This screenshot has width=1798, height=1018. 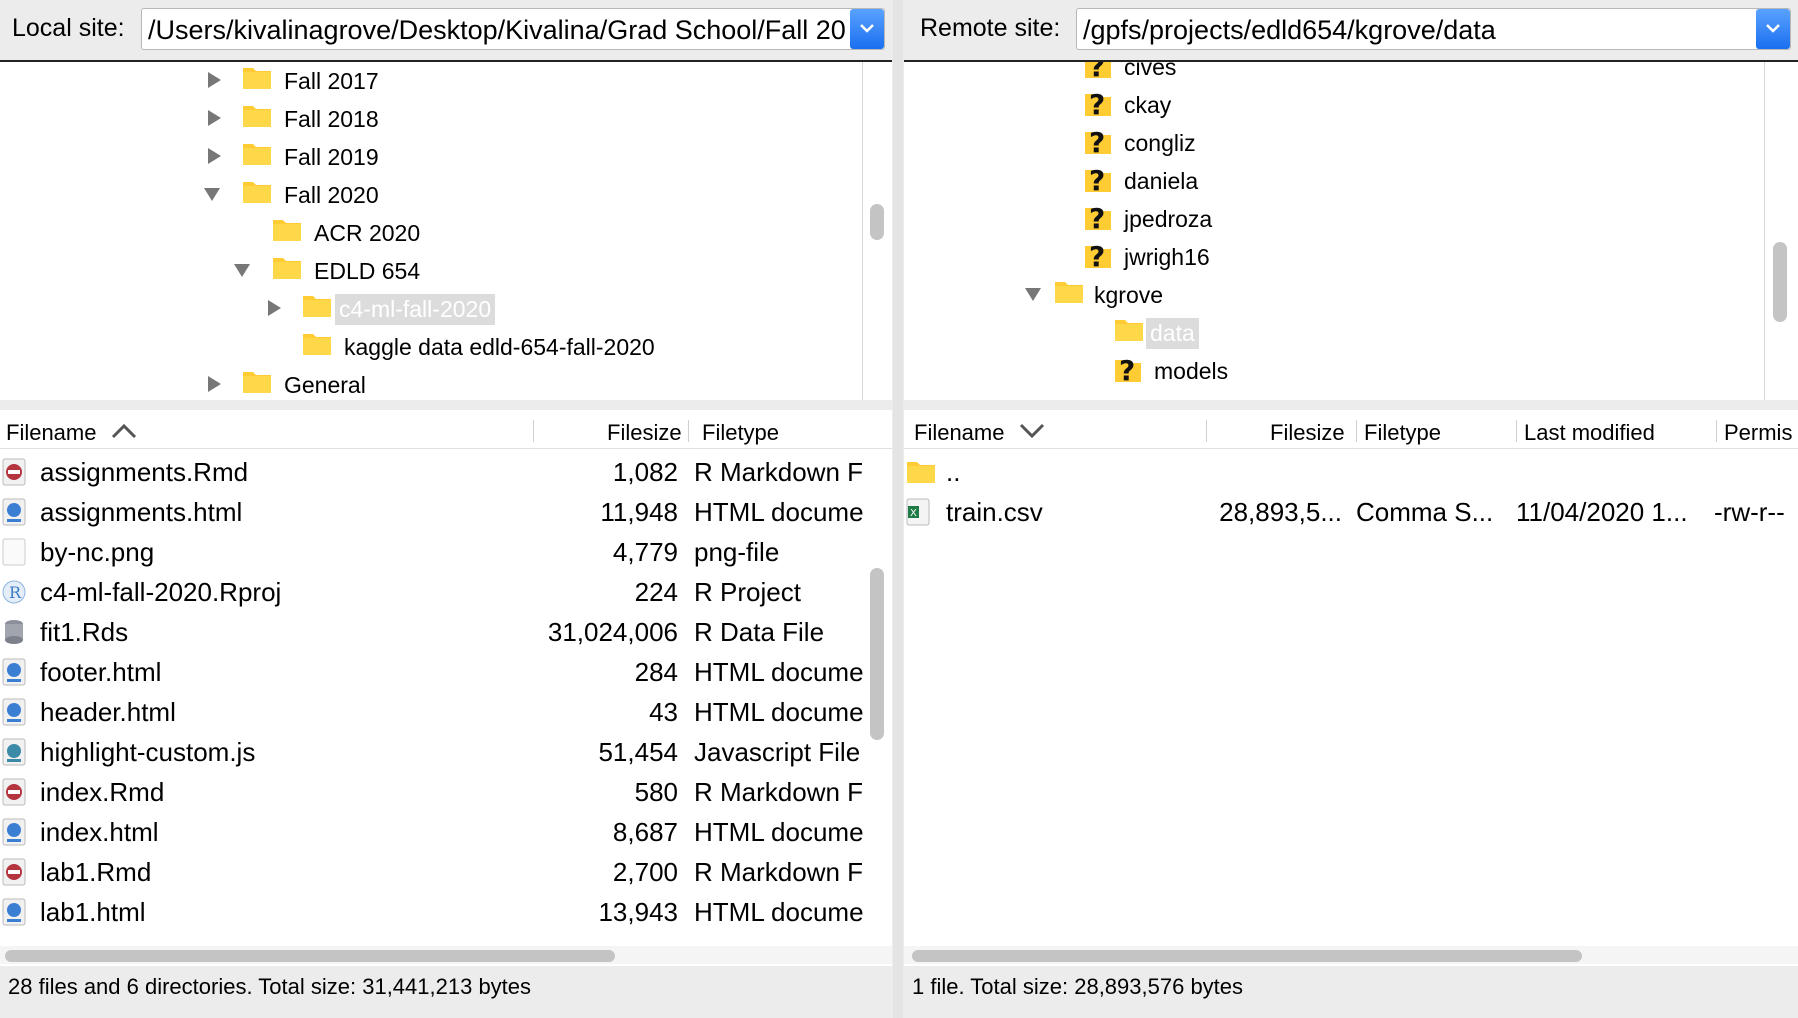 What do you see at coordinates (1289, 30) in the screenshot?
I see `remote-path-value: /gpfs/projects/edld654/kgrove/data` at bounding box center [1289, 30].